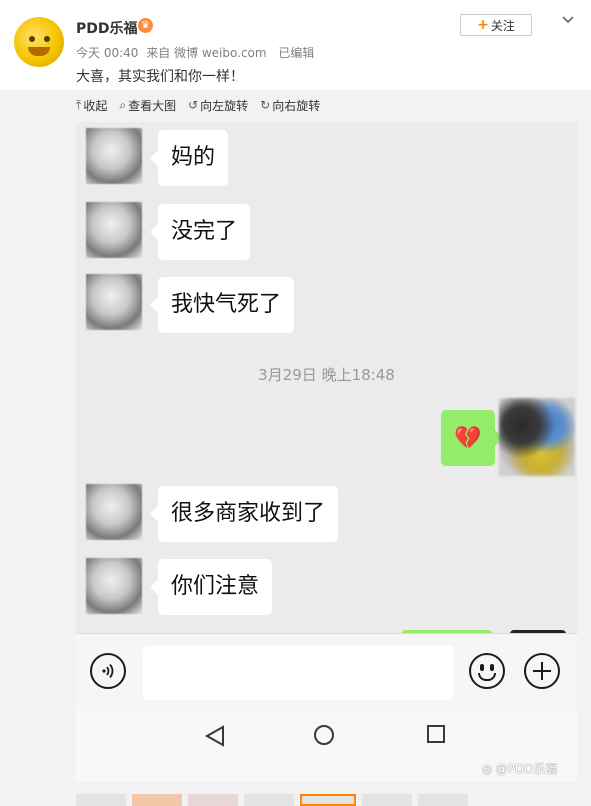 This screenshot has height=806, width=591. I want to click on chat-bubble-self: 💔, so click(472, 438).